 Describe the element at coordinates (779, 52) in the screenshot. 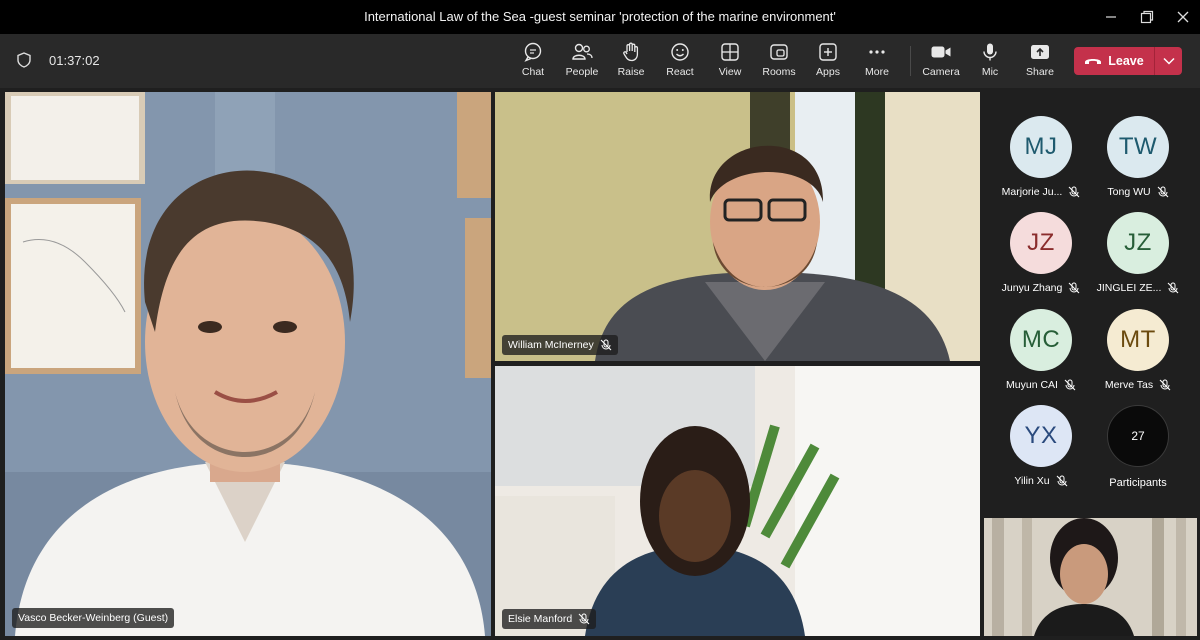

I see `rooms-icon` at that location.